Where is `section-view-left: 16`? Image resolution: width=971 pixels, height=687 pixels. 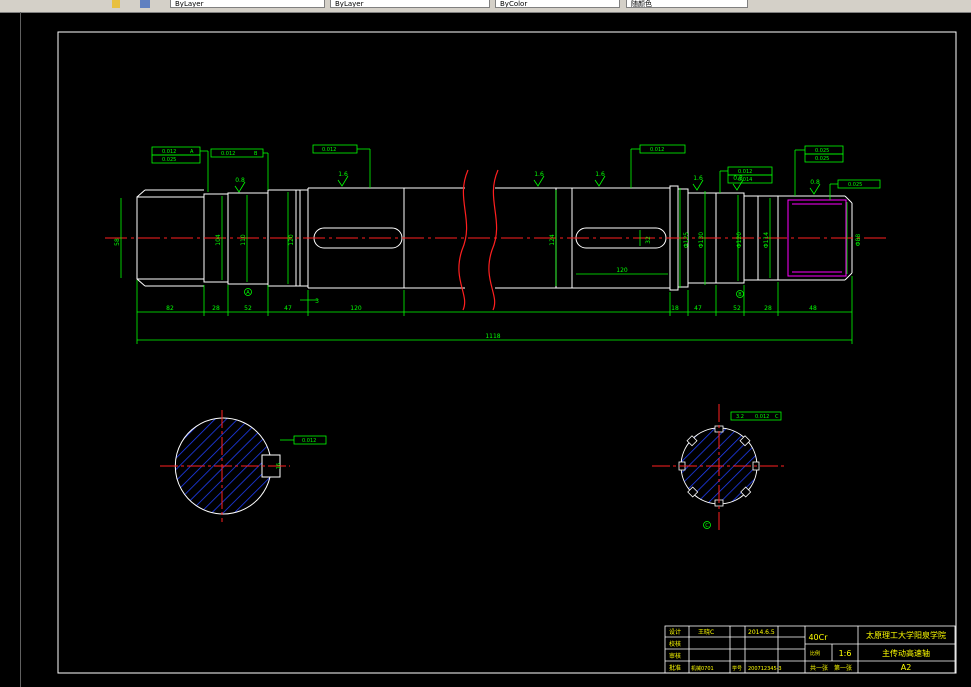
section-view-left: 16 is located at coordinates (225, 466).